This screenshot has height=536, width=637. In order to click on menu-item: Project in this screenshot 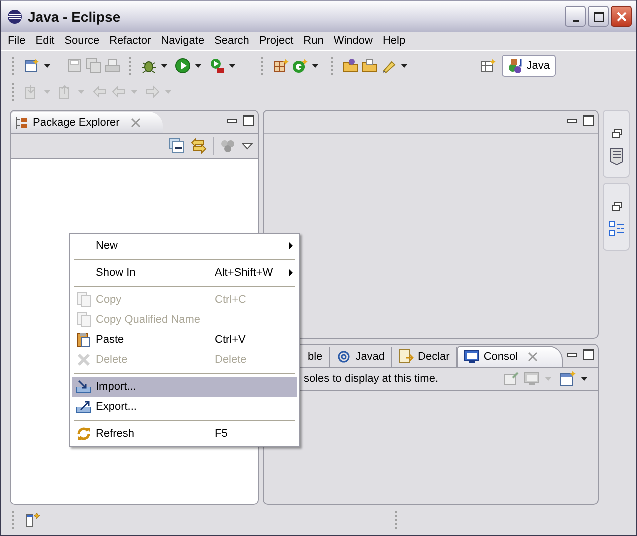, I will do `click(276, 41)`.